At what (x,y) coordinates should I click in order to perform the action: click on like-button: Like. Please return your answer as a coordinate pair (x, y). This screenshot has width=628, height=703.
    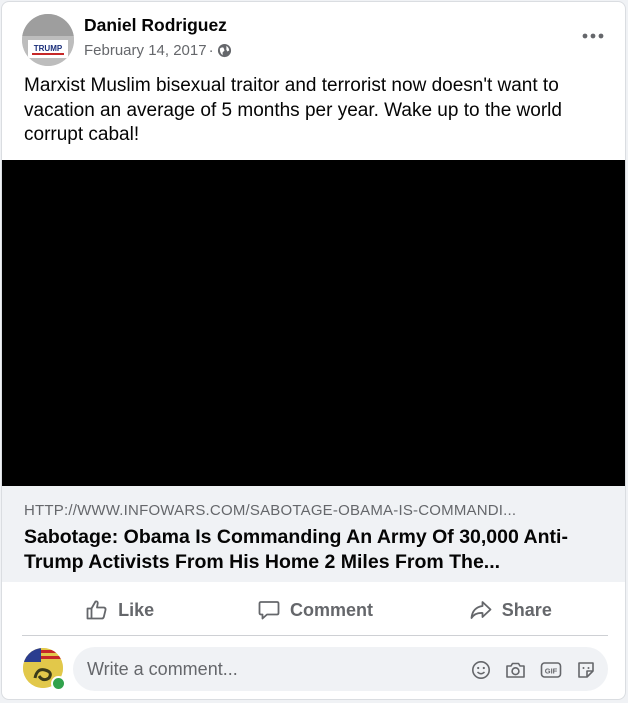
    Looking at the image, I should click on (119, 610).